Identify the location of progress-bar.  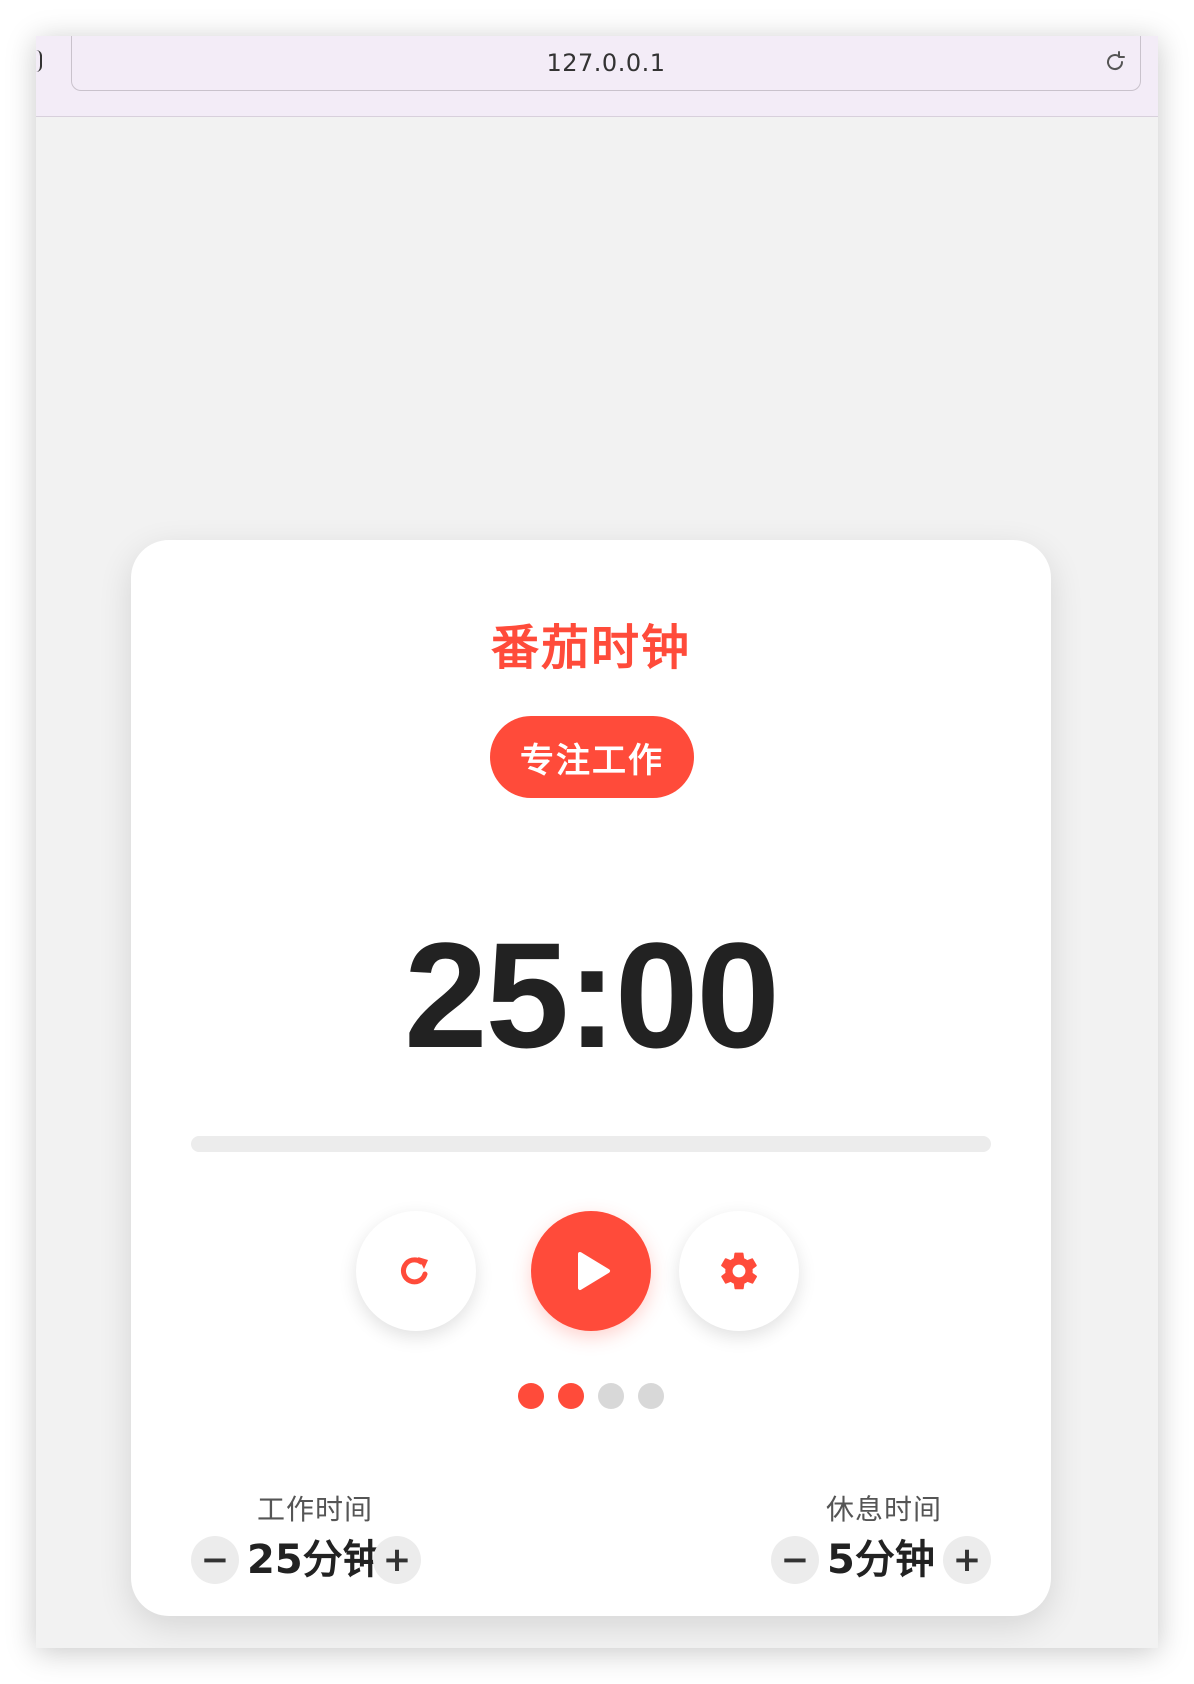
(591, 1144).